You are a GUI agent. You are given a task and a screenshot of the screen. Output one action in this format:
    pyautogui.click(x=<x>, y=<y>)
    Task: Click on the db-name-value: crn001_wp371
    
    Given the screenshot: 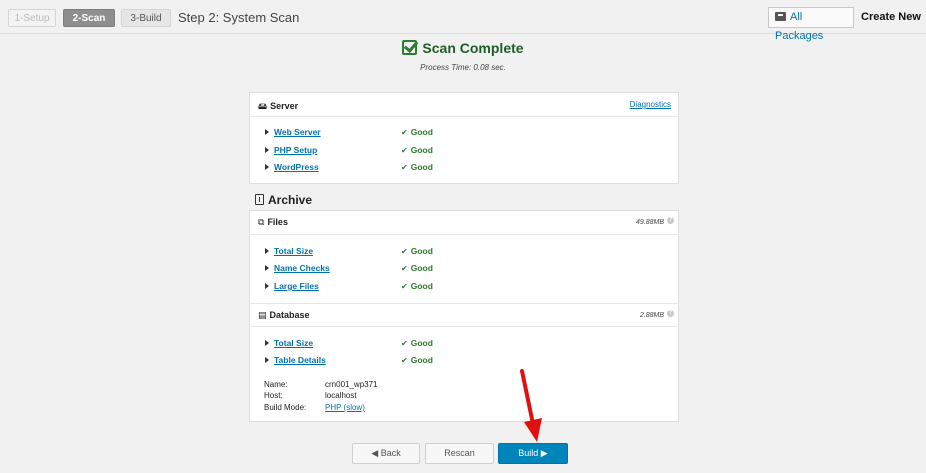 What is the action you would take?
    pyautogui.click(x=351, y=384)
    